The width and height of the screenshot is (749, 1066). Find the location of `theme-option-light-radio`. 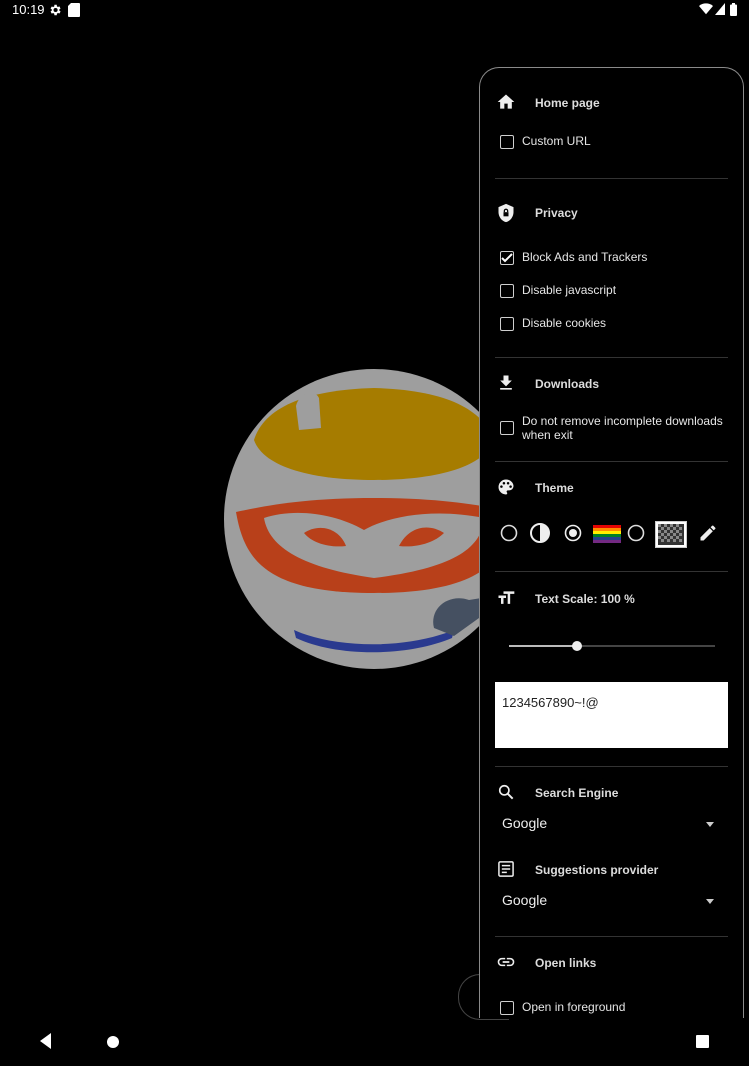

theme-option-light-radio is located at coordinates (509, 533).